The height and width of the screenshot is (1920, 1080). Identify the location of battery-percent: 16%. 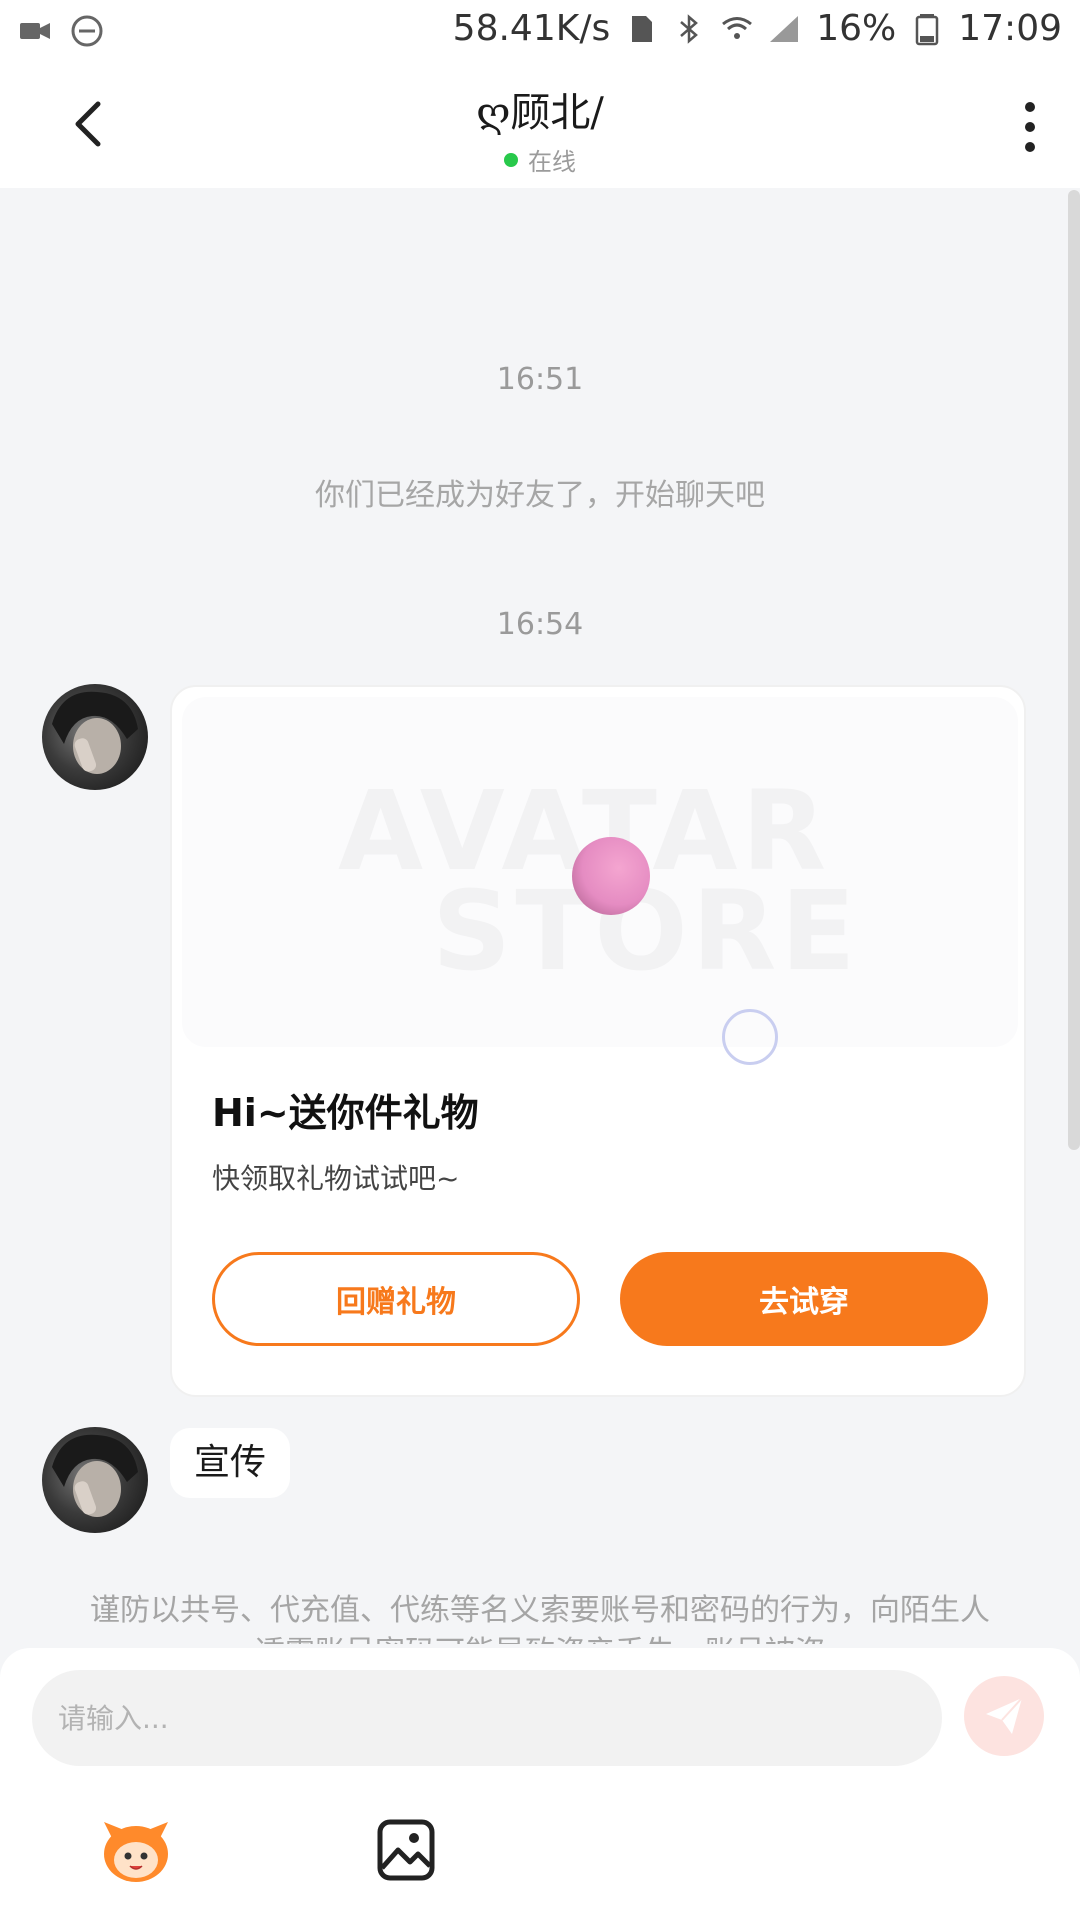
(856, 28).